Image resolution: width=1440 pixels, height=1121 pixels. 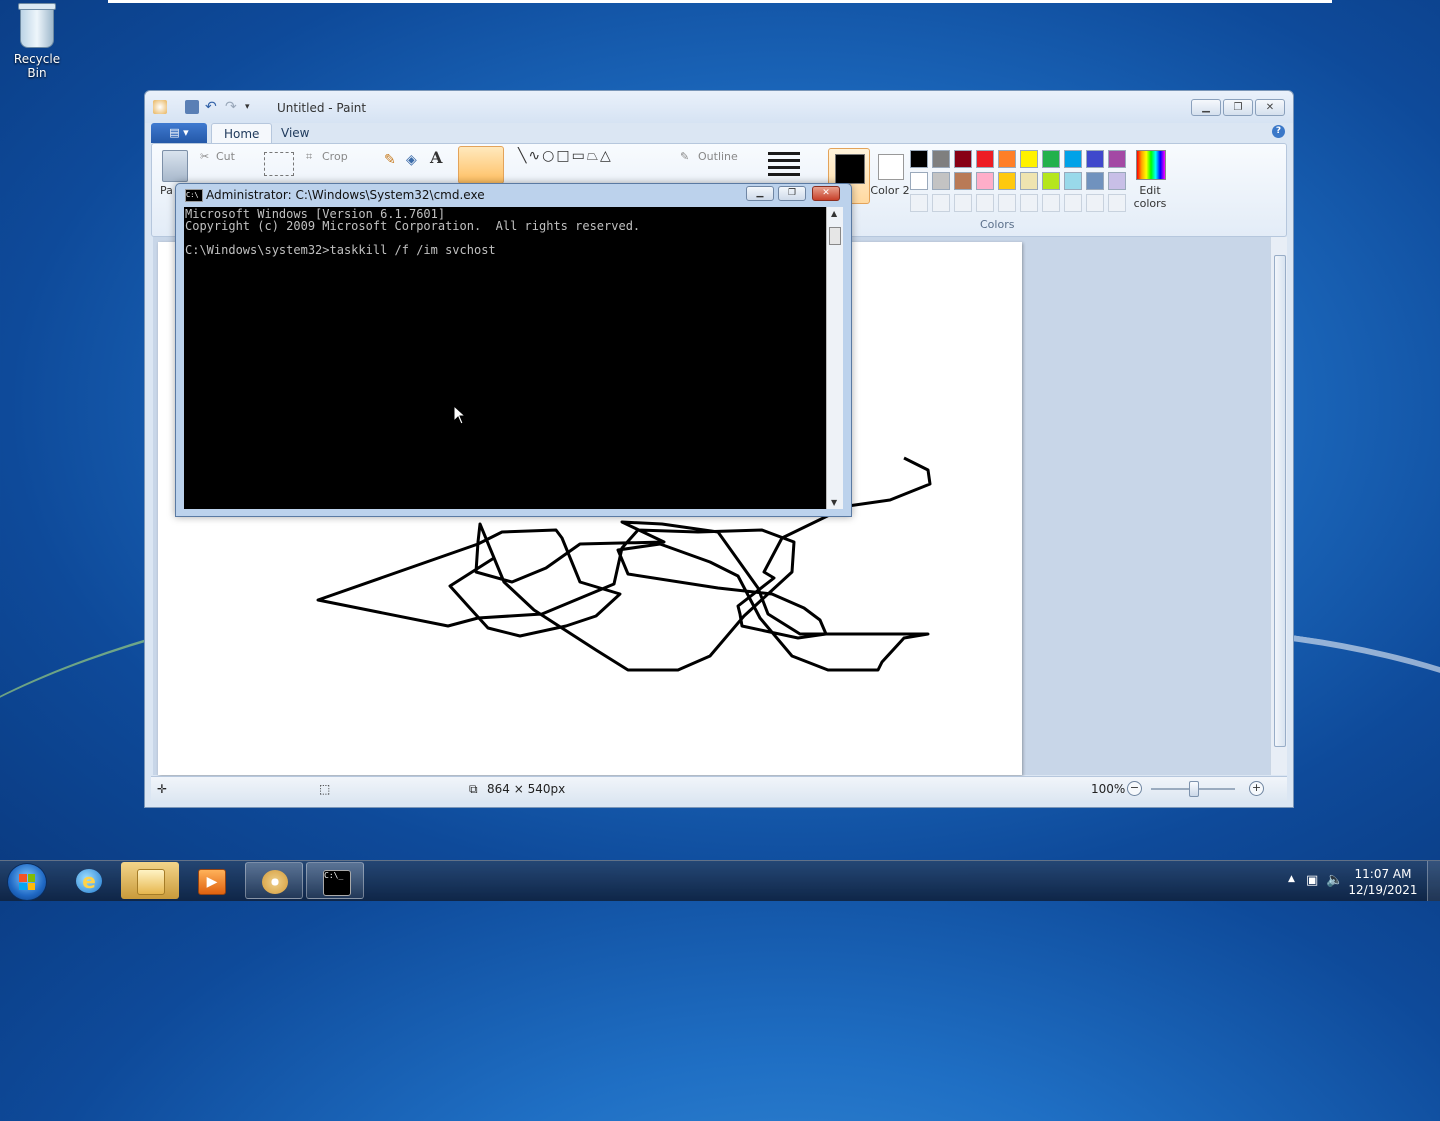 What do you see at coordinates (252, 107) in the screenshot?
I see `customize-qat-icon: ▾` at bounding box center [252, 107].